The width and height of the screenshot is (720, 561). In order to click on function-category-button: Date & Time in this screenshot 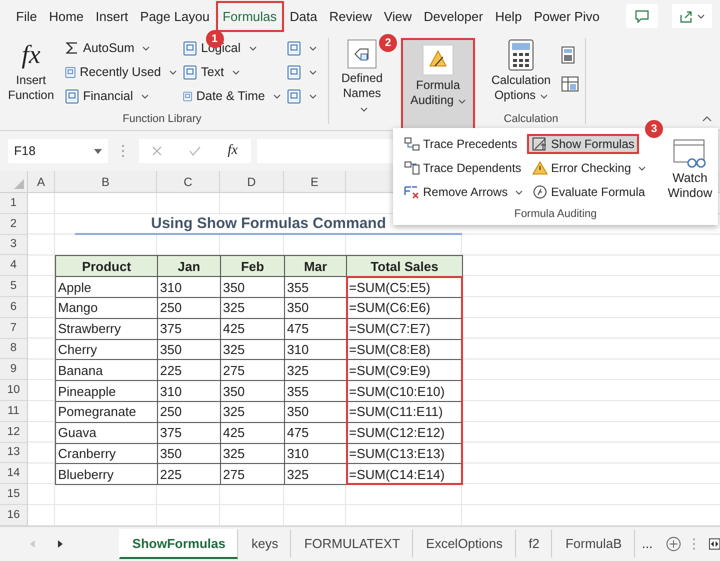, I will do `click(232, 96)`.